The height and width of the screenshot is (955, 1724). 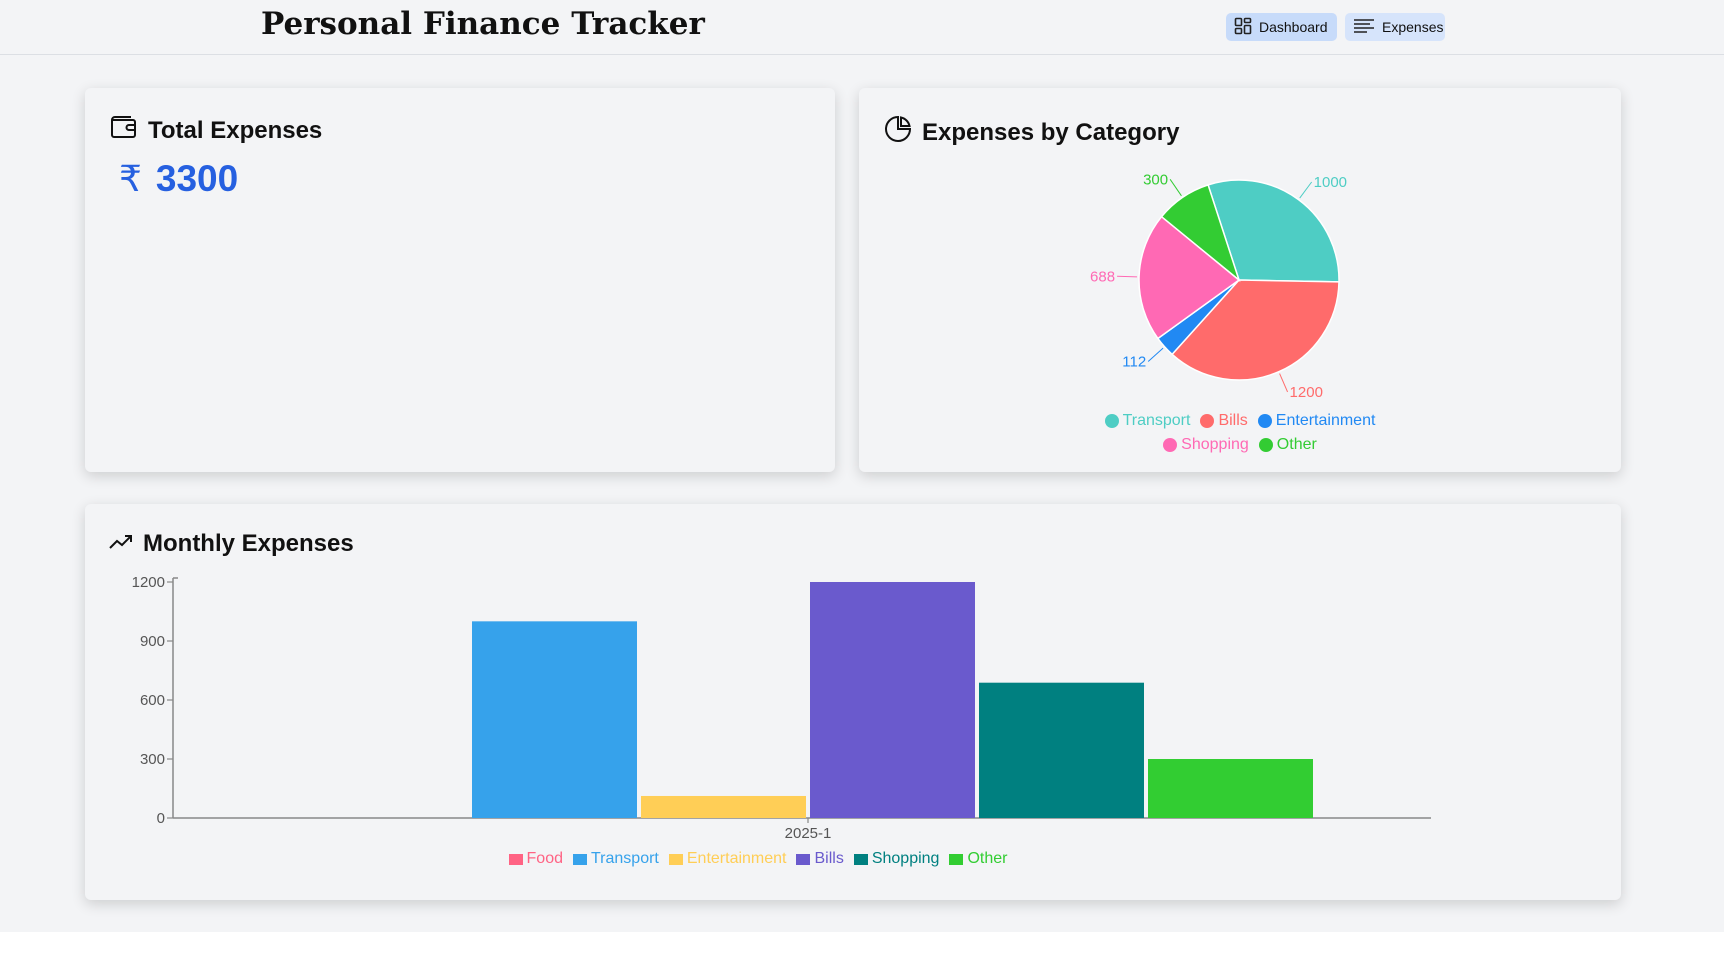 I want to click on pie-value-label-bills: 1200, so click(x=1306, y=392).